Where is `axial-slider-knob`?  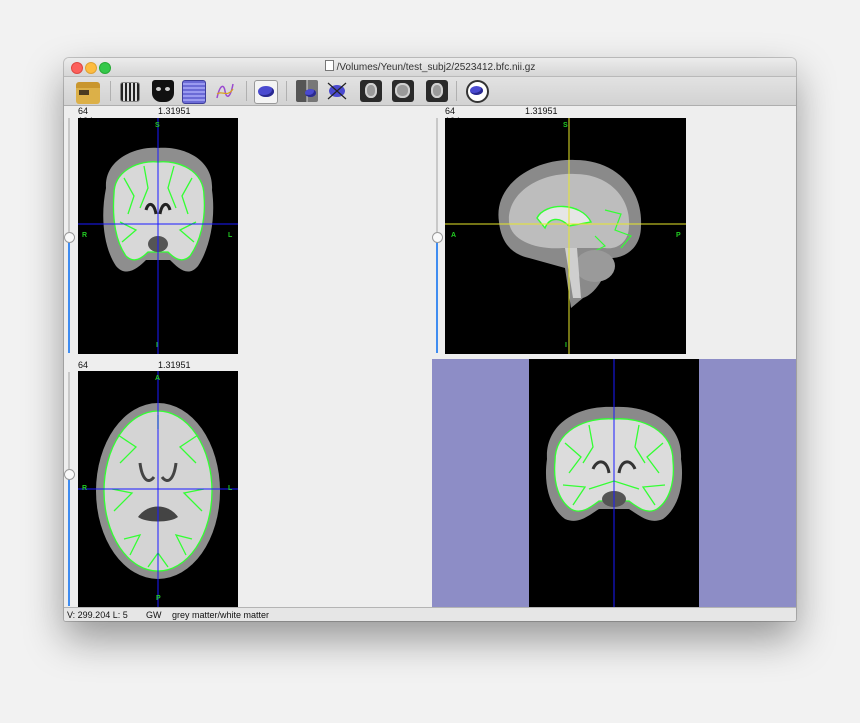 axial-slider-knob is located at coordinates (69, 474).